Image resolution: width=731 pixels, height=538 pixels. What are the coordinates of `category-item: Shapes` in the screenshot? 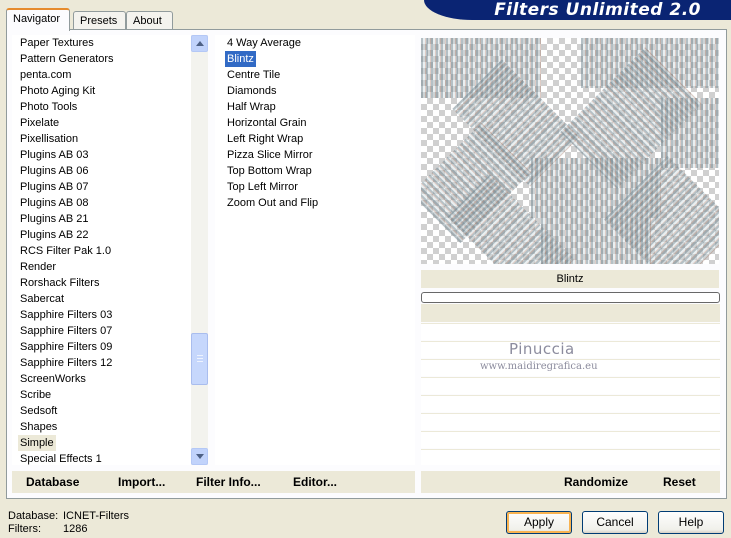 It's located at (38, 427).